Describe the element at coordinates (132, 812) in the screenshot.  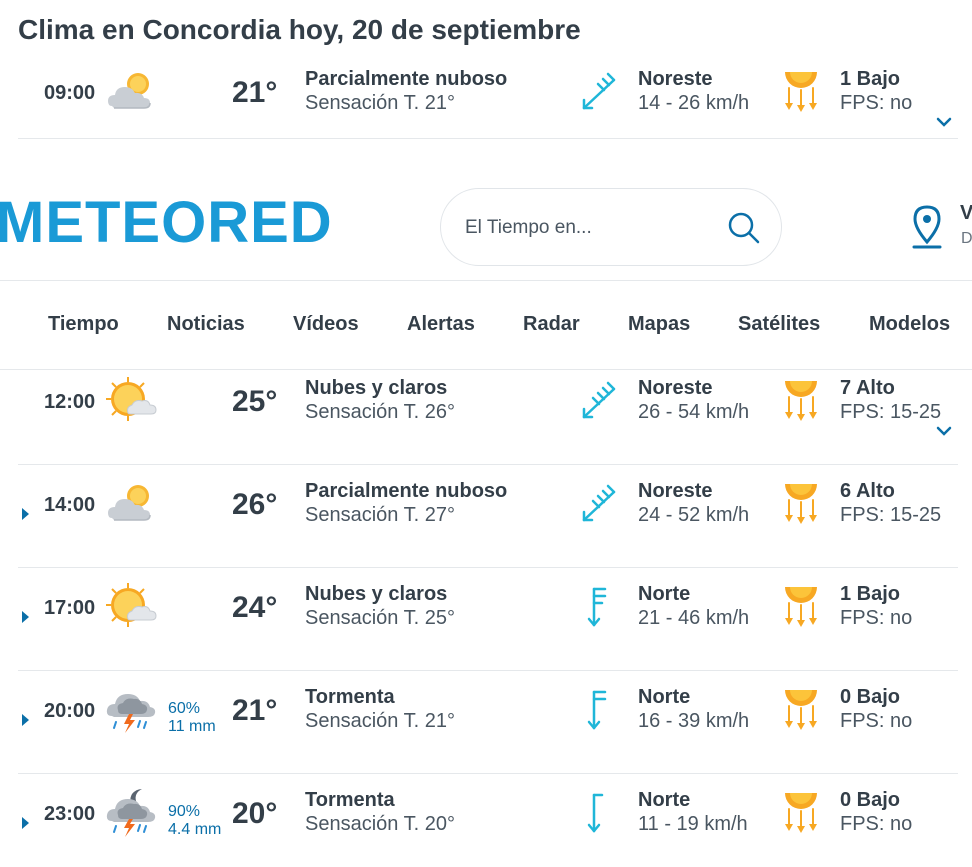
I see `night-thunderstorm-icon` at that location.